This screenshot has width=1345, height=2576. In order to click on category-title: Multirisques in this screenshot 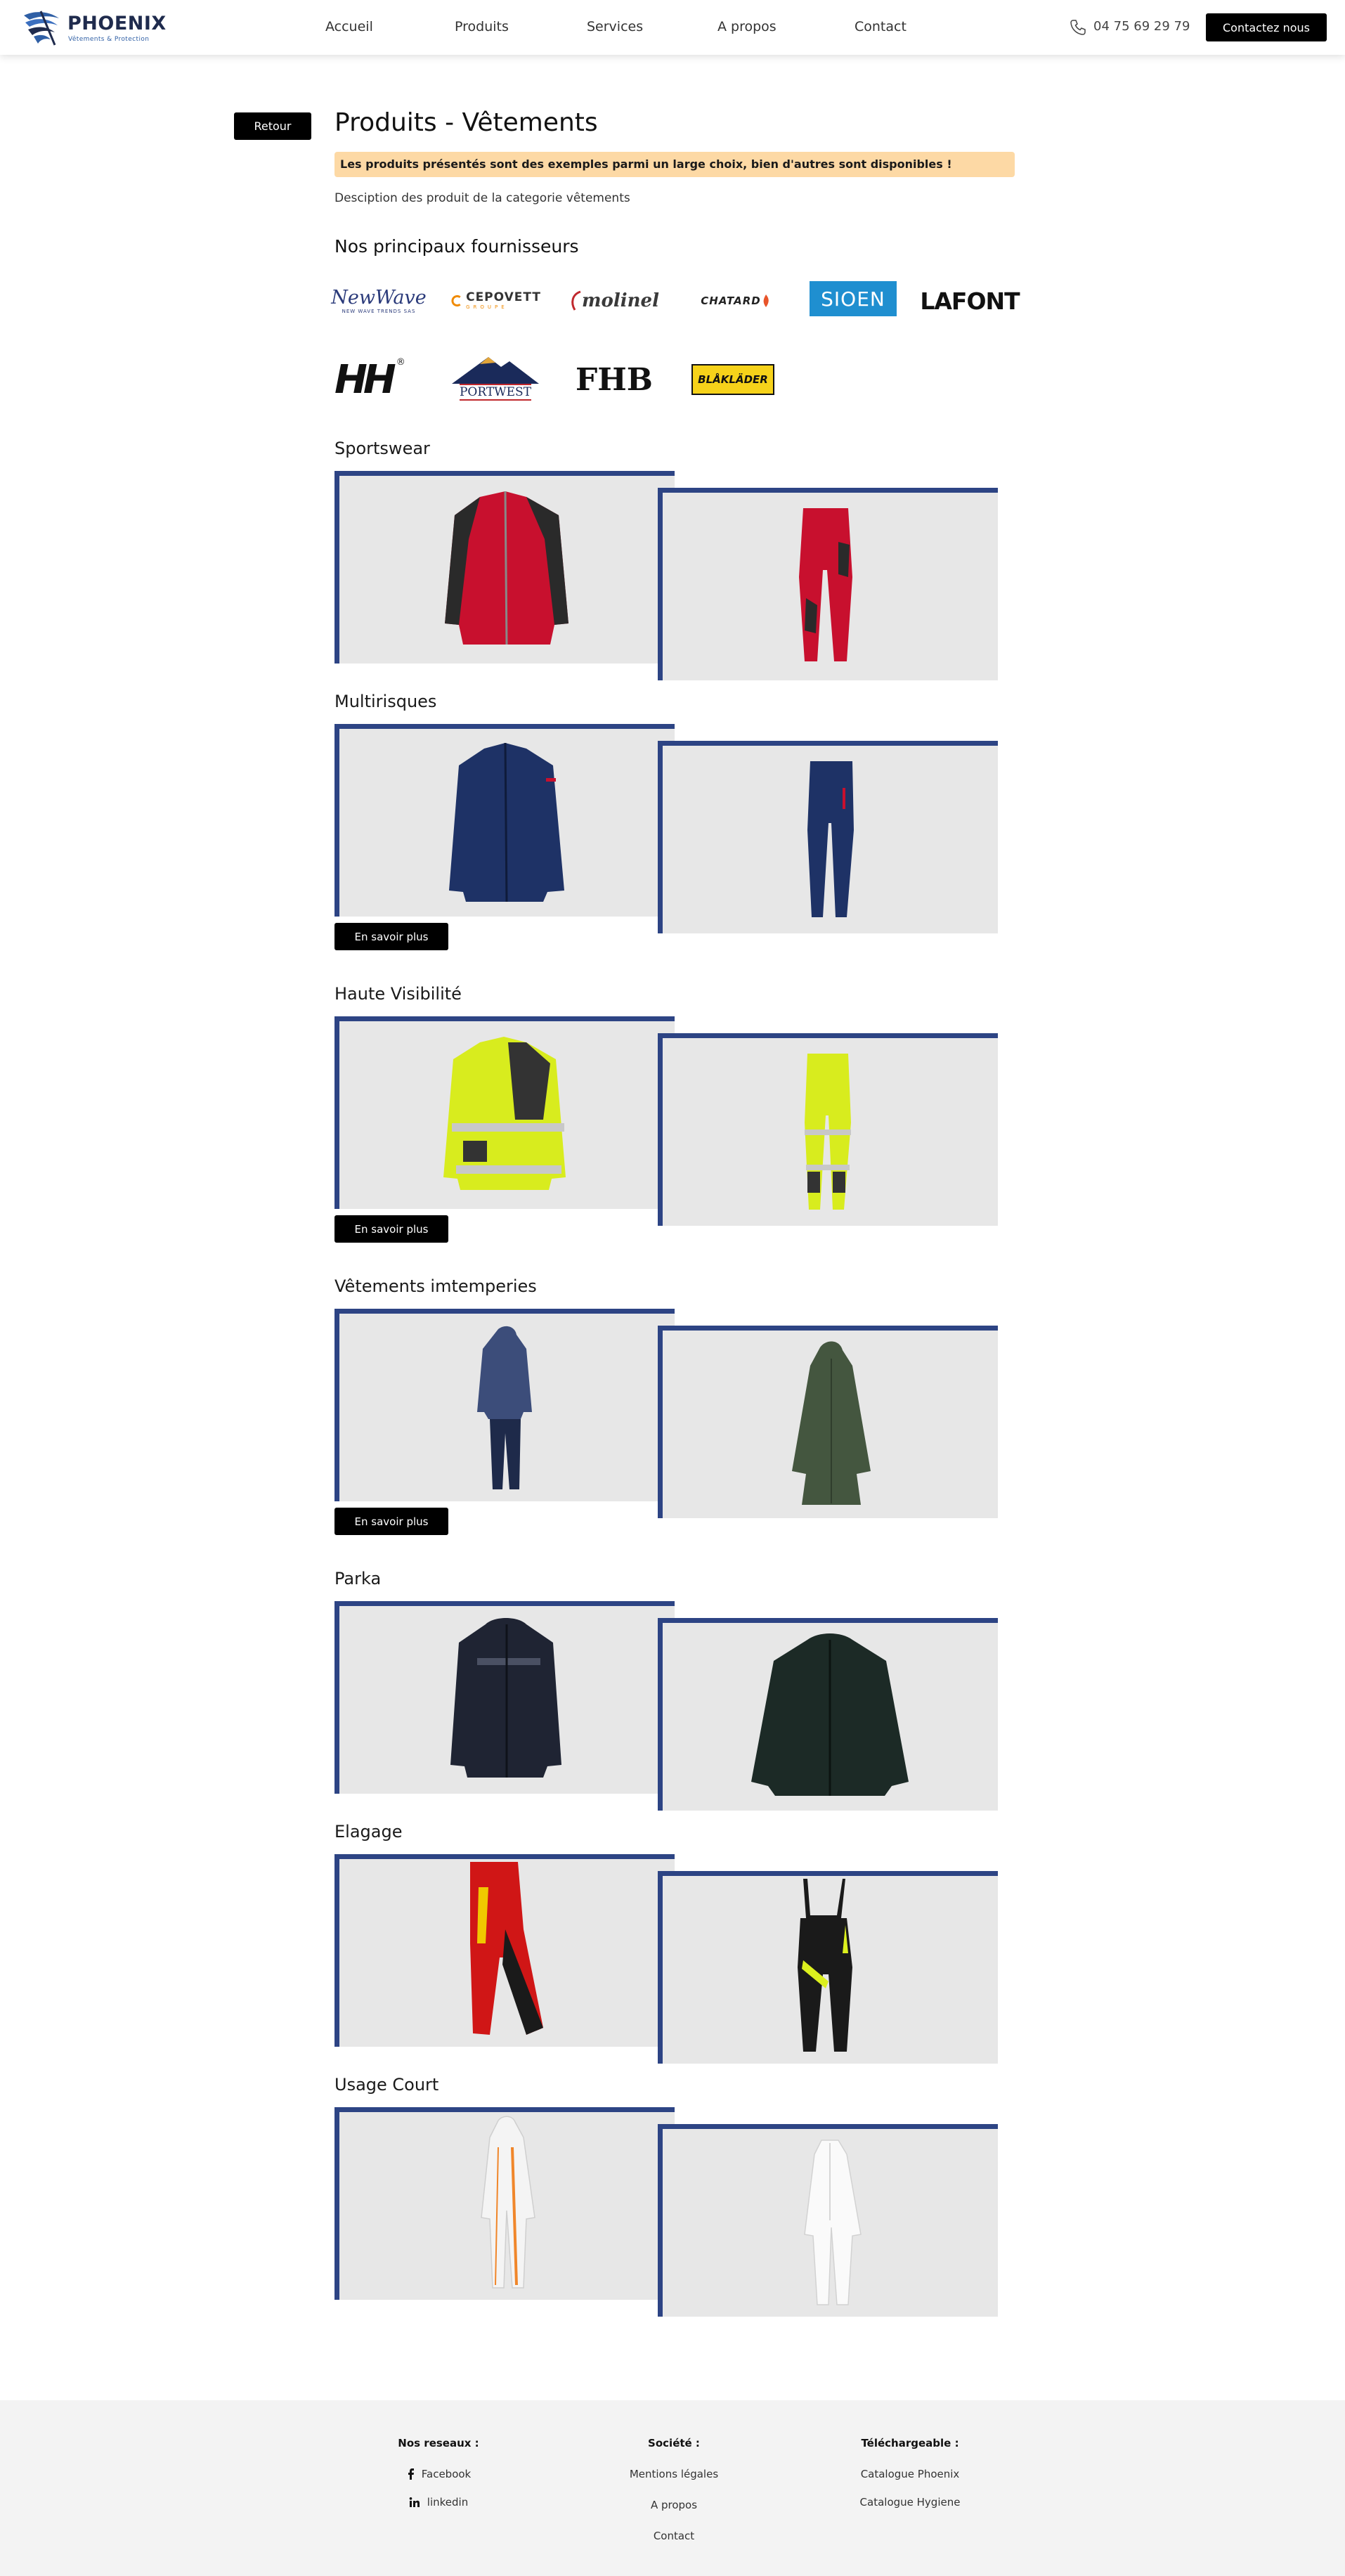, I will do `click(386, 702)`.